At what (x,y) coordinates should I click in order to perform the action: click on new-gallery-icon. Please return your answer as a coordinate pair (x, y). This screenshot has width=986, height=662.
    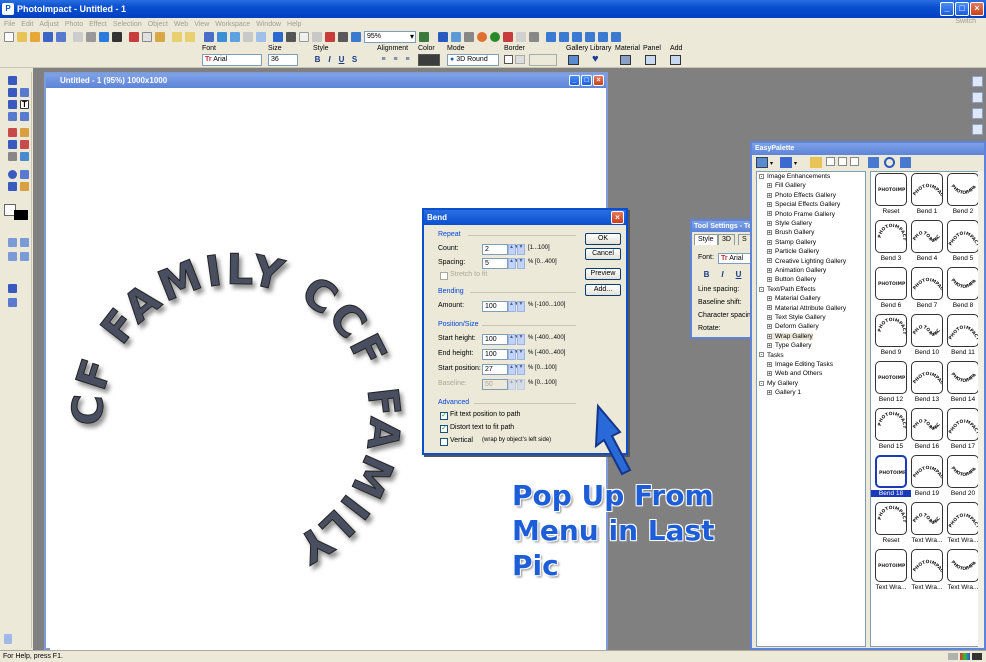
    Looking at the image, I should click on (854, 161).